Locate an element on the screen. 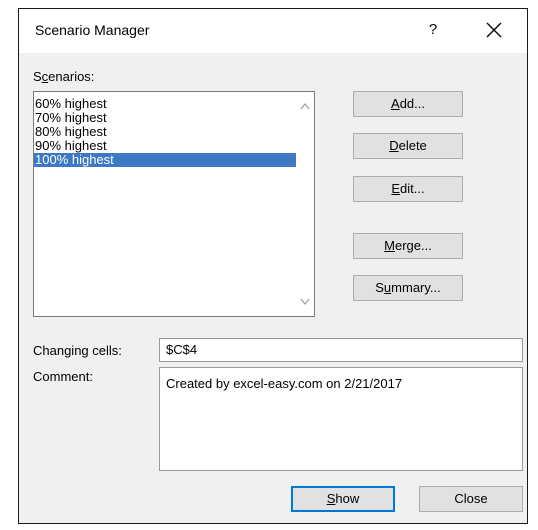 The image size is (538, 530). comment-label: Comment: is located at coordinates (63, 376).